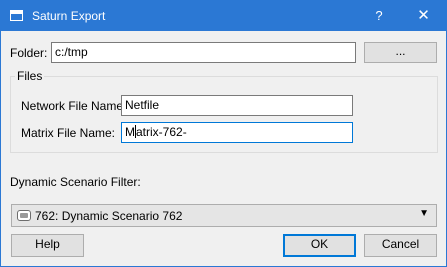 This screenshot has width=447, height=267. Describe the element at coordinates (47, 245) in the screenshot. I see `help-button: Help` at that location.